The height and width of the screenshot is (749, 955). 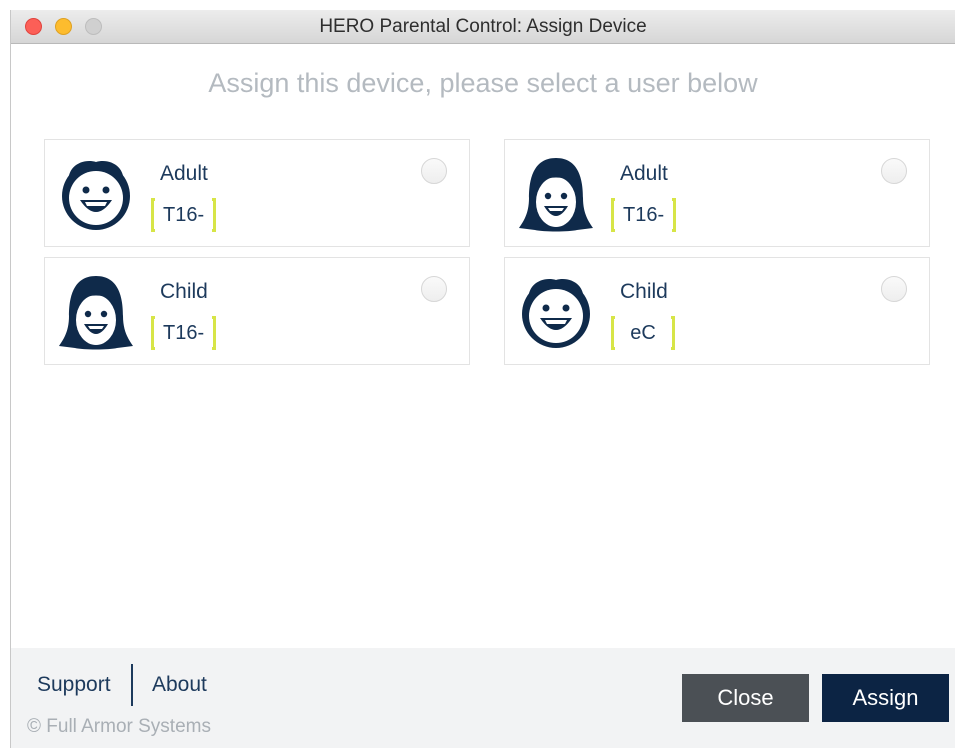 What do you see at coordinates (257, 311) in the screenshot?
I see `user-card: Child T16-` at bounding box center [257, 311].